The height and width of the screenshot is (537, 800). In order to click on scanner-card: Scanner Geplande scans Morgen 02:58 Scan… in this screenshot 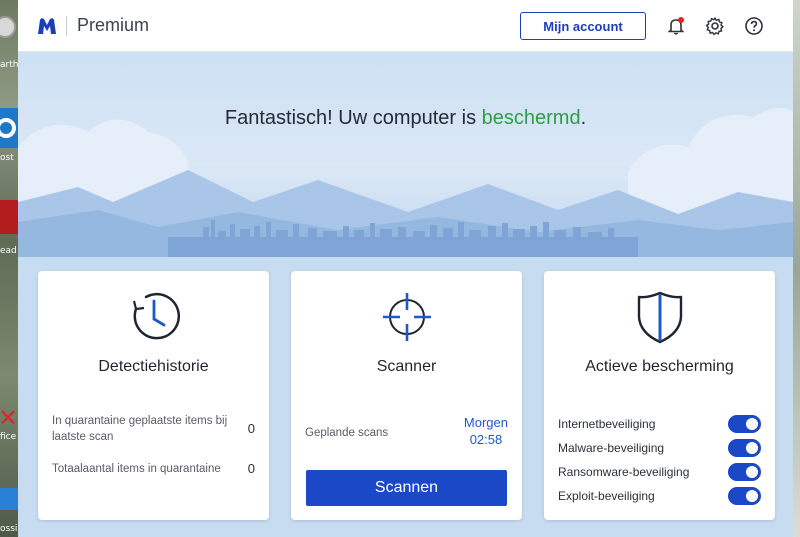, I will do `click(406, 395)`.